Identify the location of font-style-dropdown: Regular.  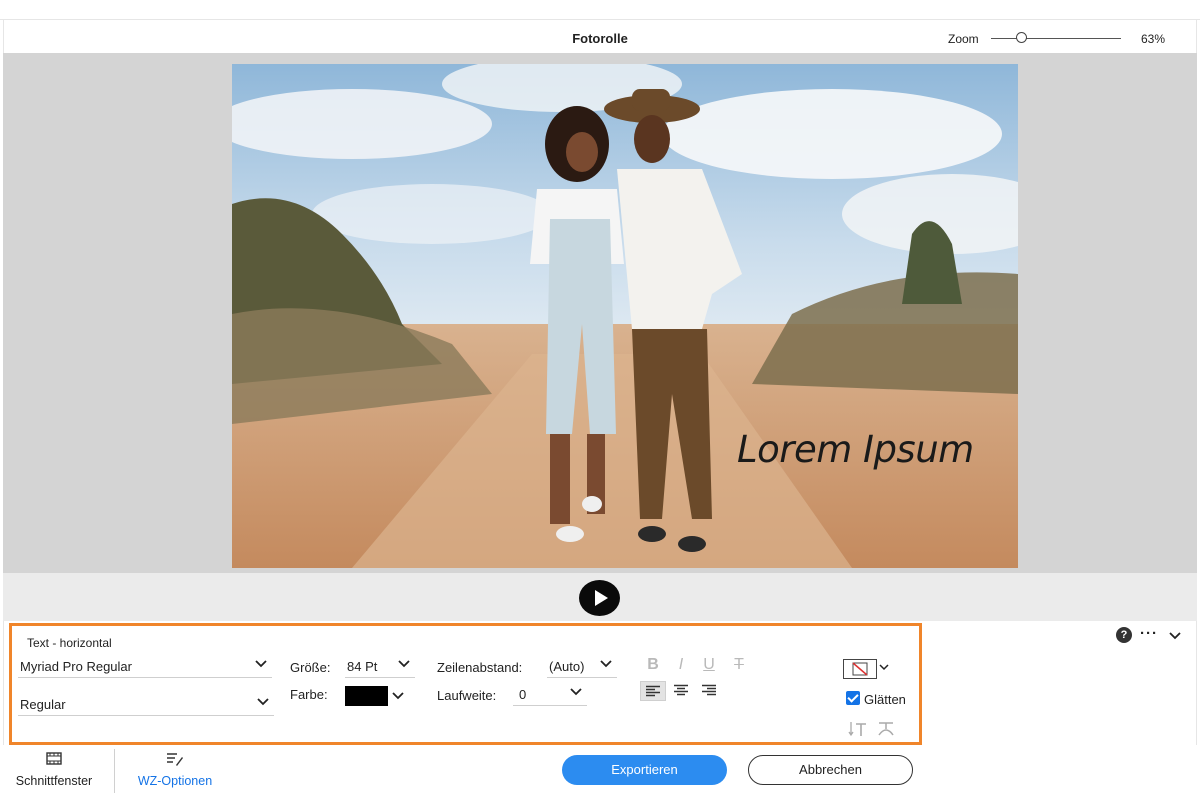
(146, 704).